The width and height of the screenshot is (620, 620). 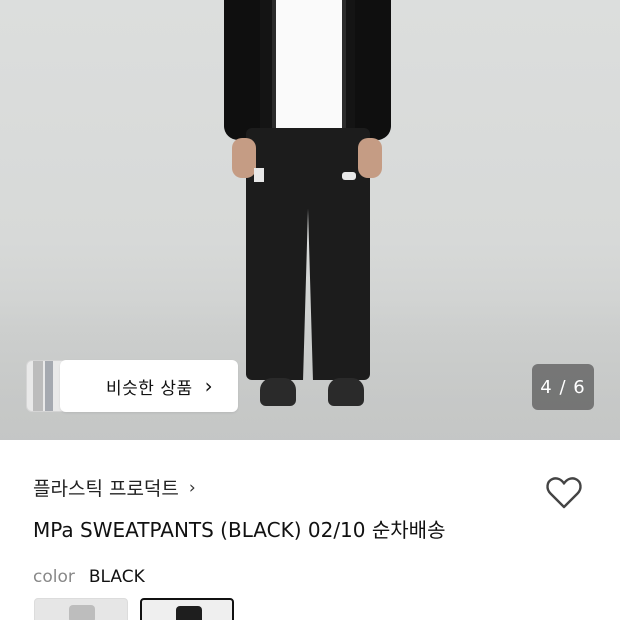 What do you see at coordinates (54, 577) in the screenshot?
I see `color-option-label: color` at bounding box center [54, 577].